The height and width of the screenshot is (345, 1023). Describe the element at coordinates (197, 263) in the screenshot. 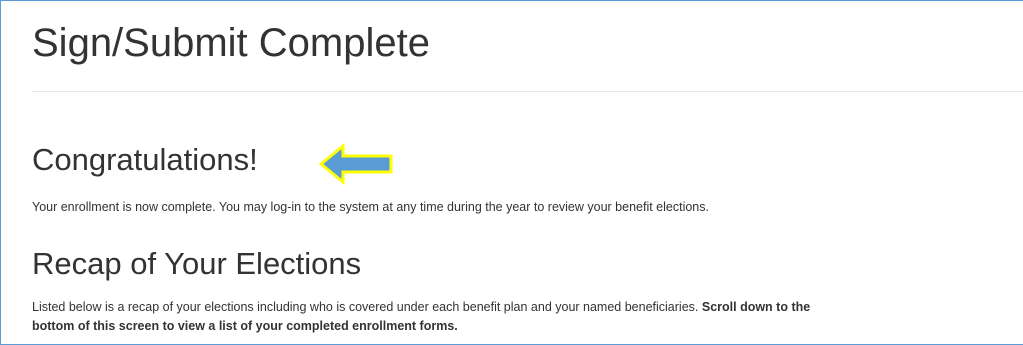

I see `recap-heading: Recap of Your Elections` at that location.